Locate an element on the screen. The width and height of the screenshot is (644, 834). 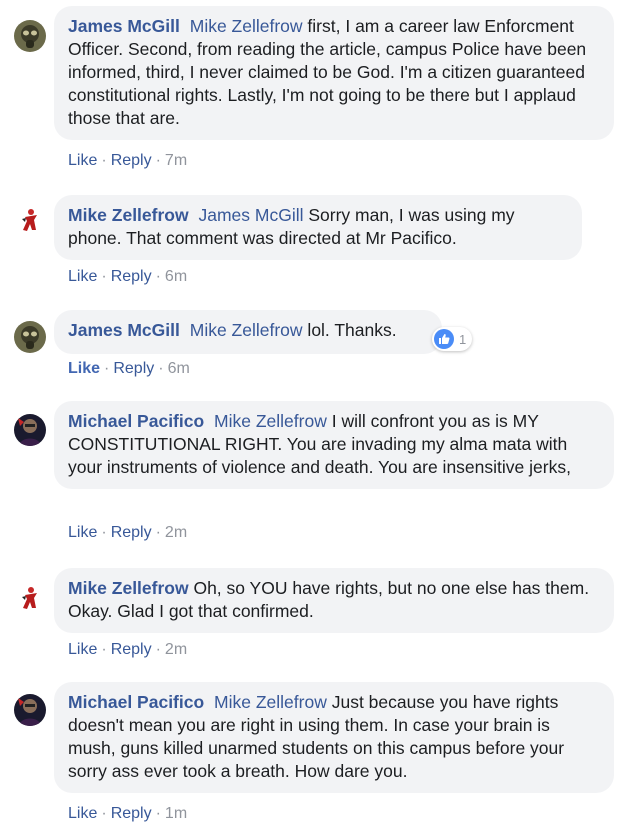
comment-actions: Like · Reply · 1m is located at coordinates (128, 813).